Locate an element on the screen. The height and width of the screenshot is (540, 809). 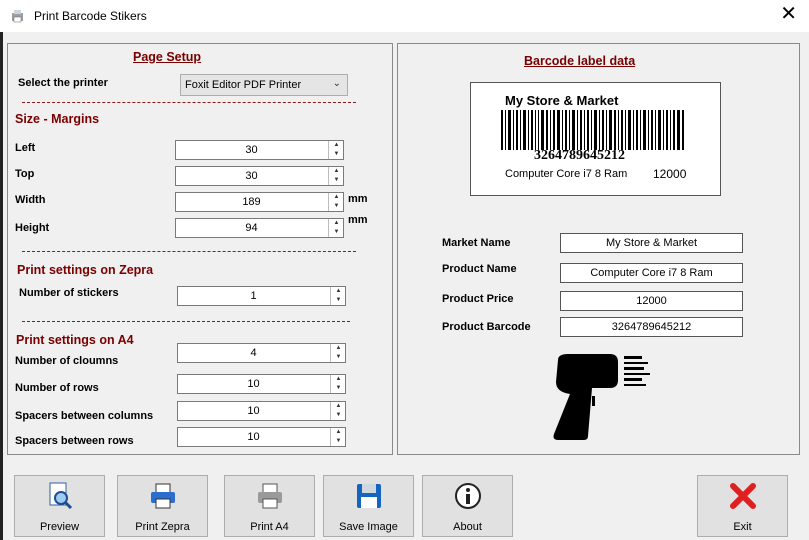
width-value: 189 is located at coordinates (251, 202).